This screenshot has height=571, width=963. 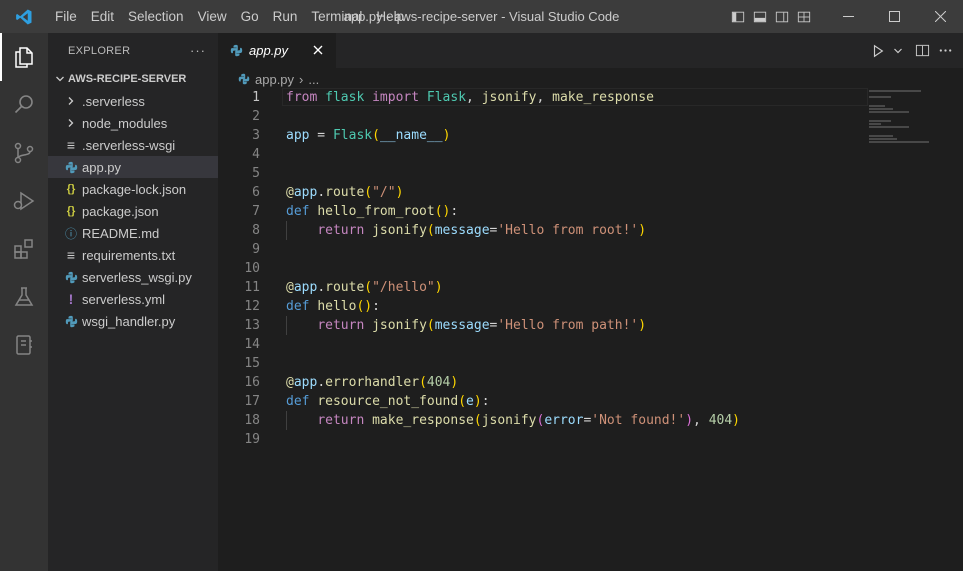 What do you see at coordinates (133, 277) in the screenshot?
I see `file-tree-item: serverless_wsgi.py` at bounding box center [133, 277].